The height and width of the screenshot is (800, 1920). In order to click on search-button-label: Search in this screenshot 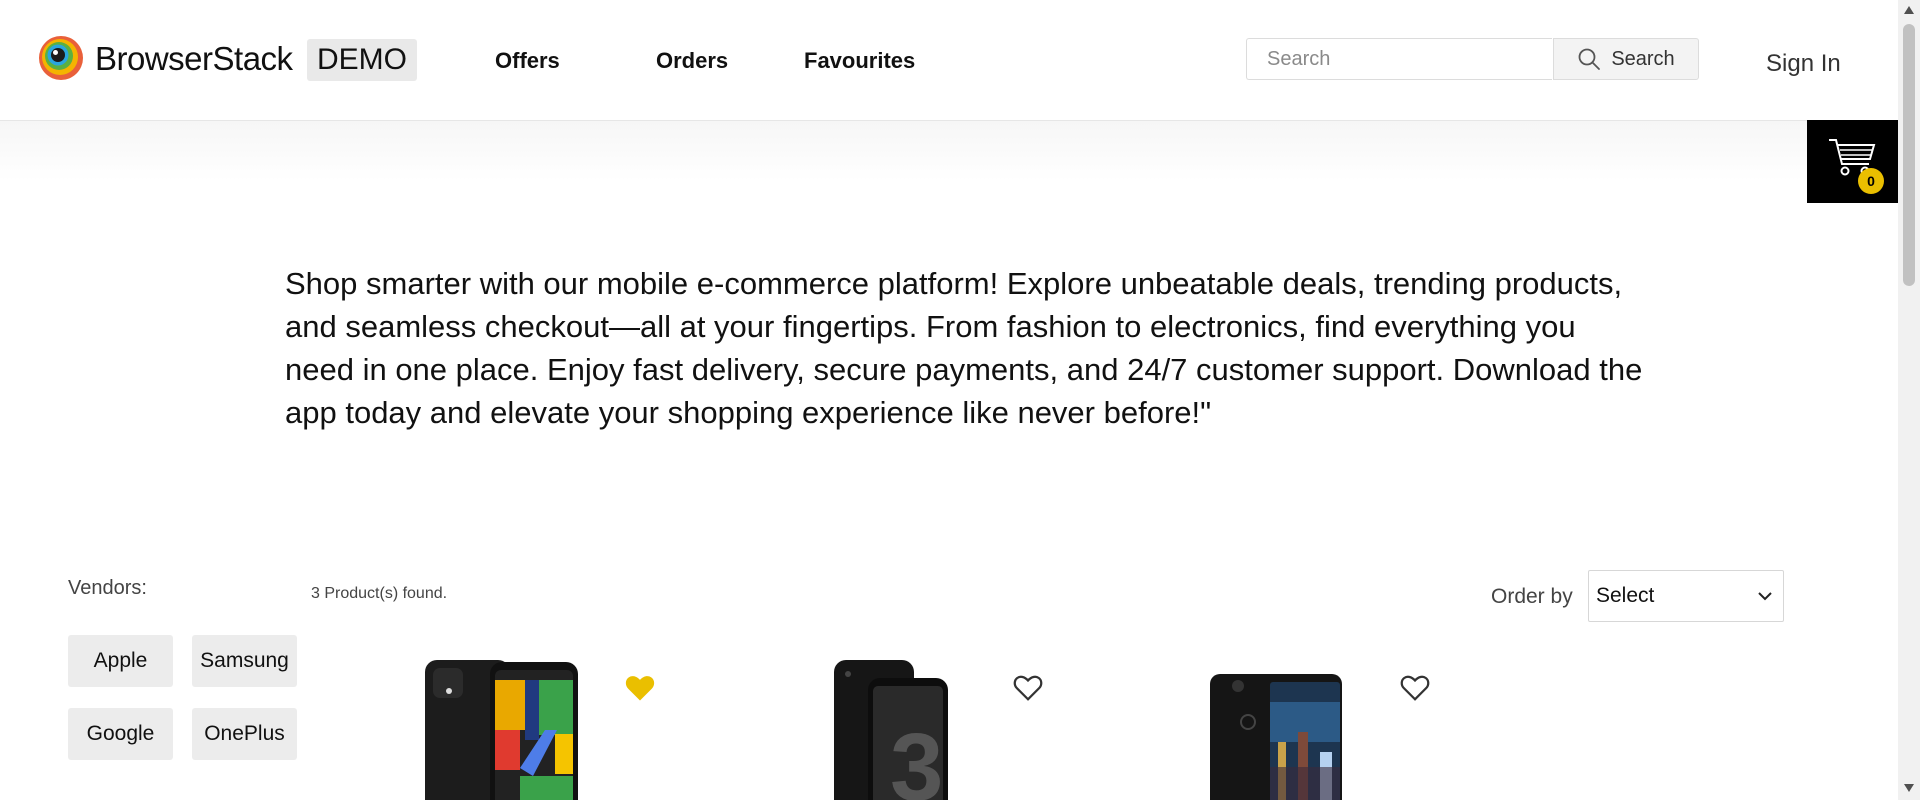, I will do `click(1643, 58)`.